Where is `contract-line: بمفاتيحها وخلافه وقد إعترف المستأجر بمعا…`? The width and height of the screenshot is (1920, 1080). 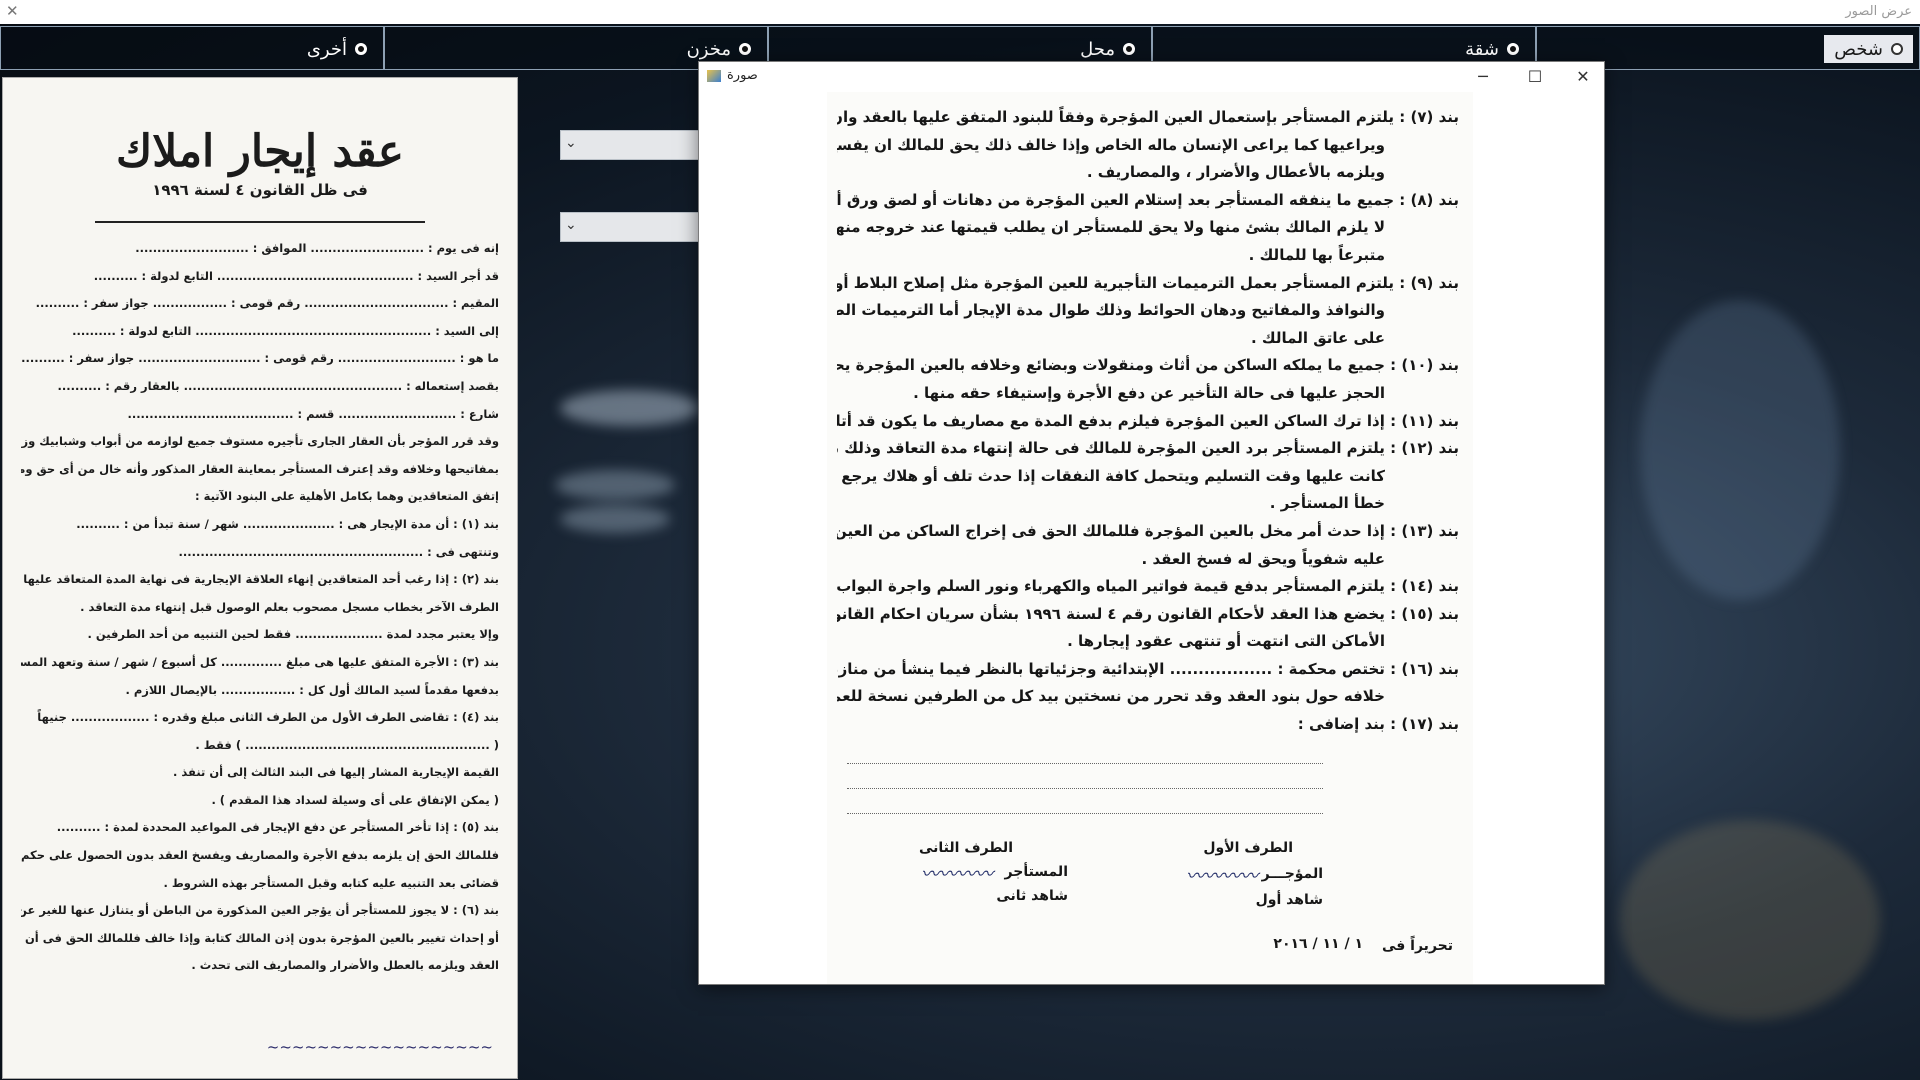
contract-line: بمفاتيحها وخلافه وقد إعترف المستأجر بمعا… is located at coordinates (260, 468).